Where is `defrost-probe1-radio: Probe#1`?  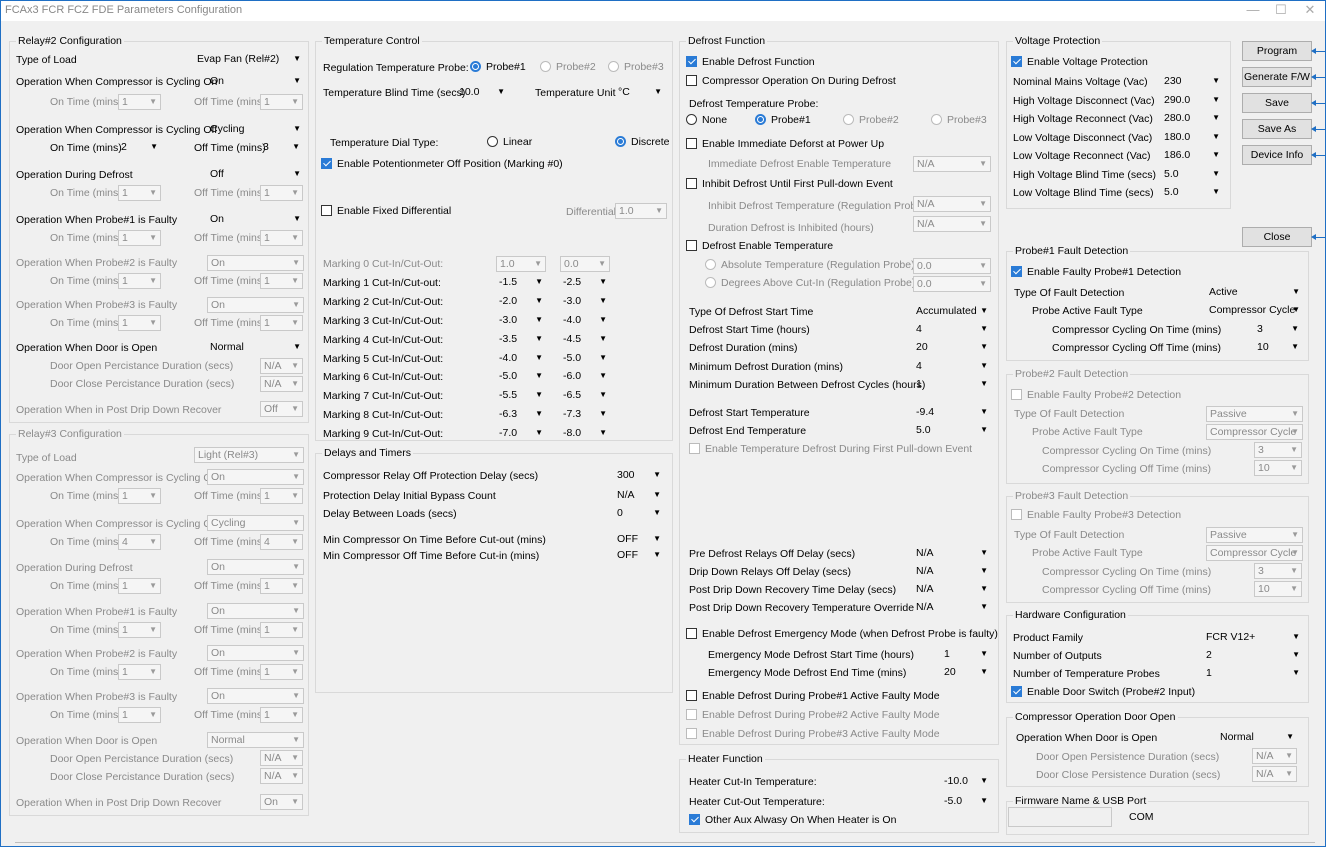
defrost-probe1-radio: Probe#1 is located at coordinates (783, 120).